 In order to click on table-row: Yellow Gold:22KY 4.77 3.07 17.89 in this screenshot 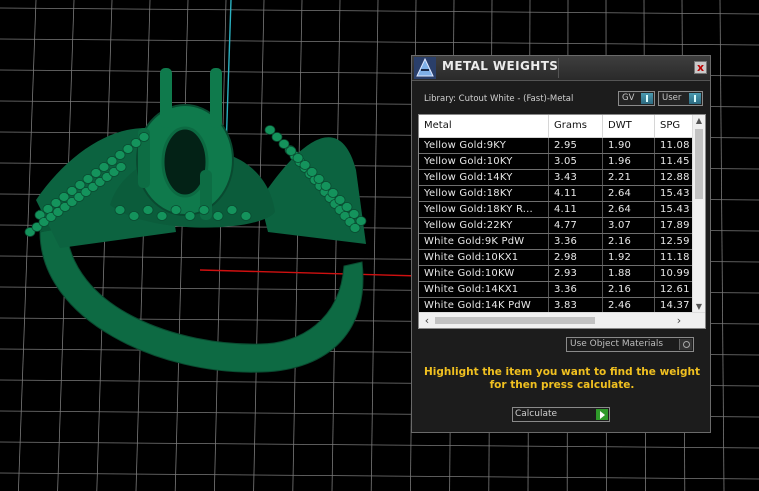, I will do `click(562, 226)`.